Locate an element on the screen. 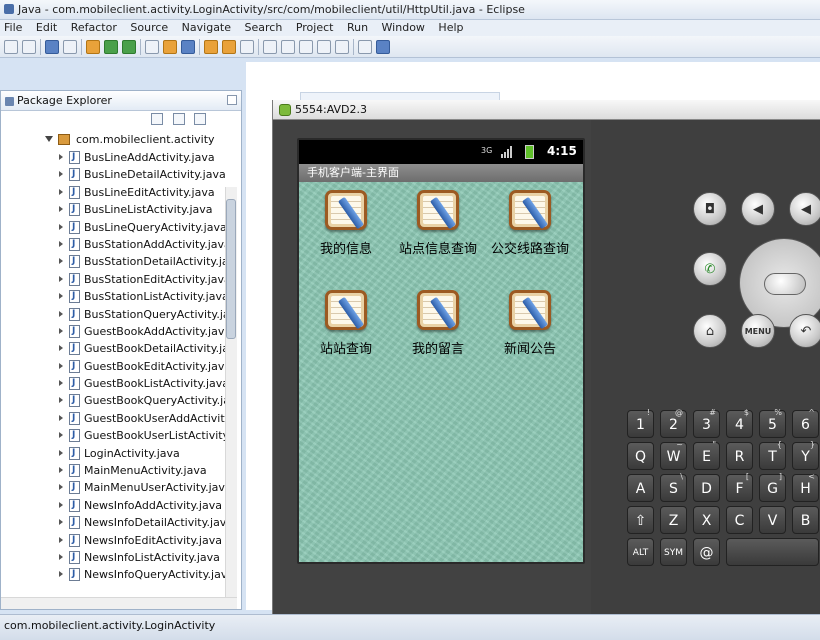 This screenshot has width=820, height=640. menu-search: Search is located at coordinates (265, 28).